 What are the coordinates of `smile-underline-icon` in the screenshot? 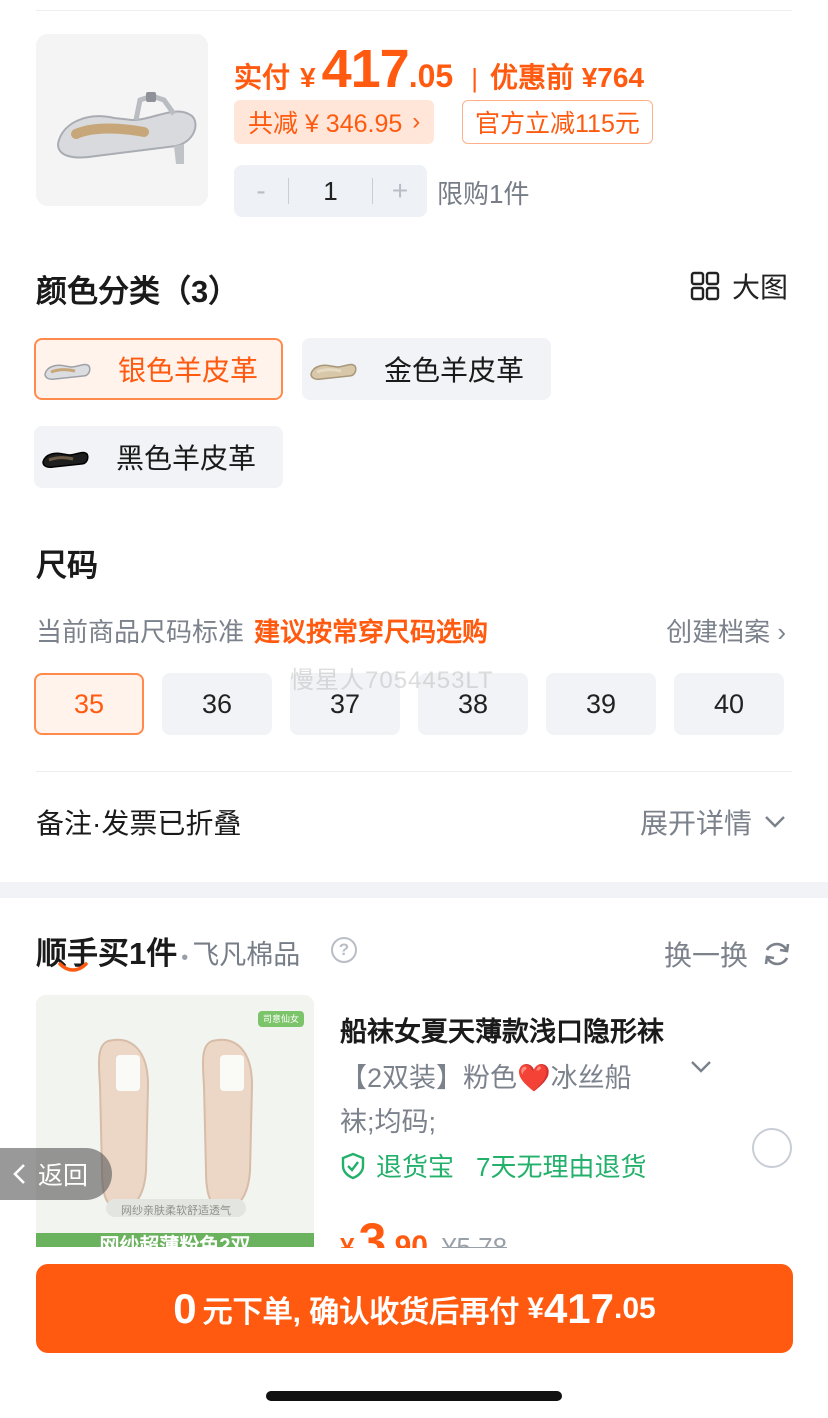 It's located at (73, 967).